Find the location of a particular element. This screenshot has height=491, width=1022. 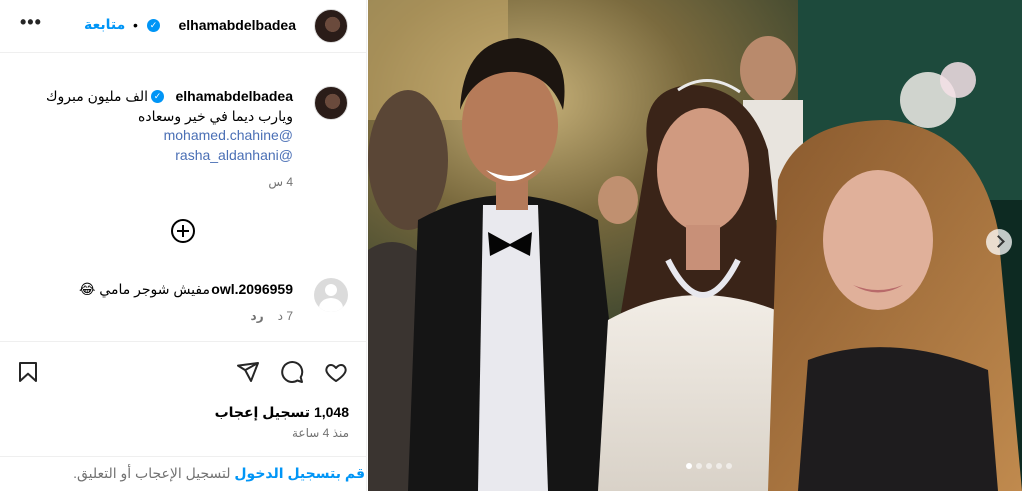

caption-mention-link: @mohamed.chahine is located at coordinates (228, 135).